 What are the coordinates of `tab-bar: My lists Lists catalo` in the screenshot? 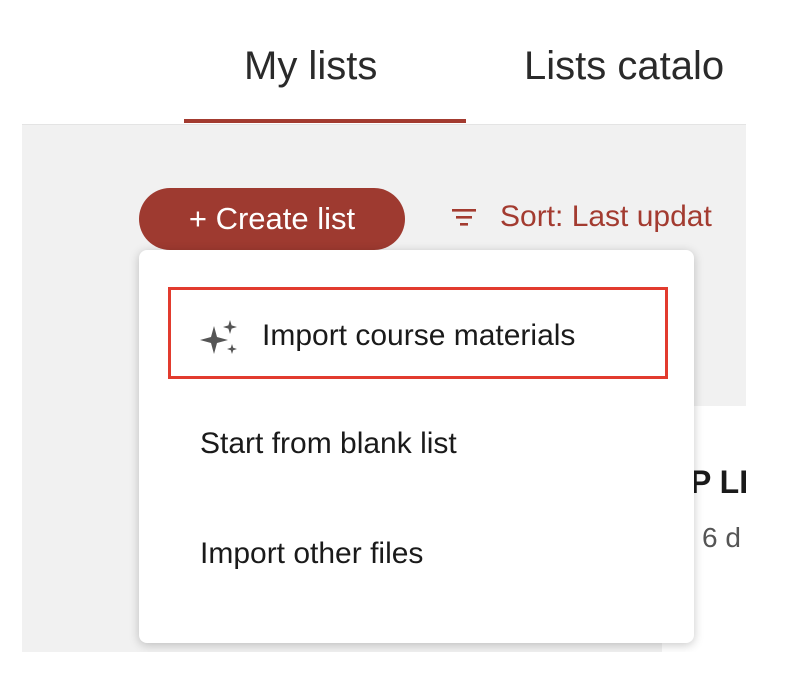 It's located at (384, 71).